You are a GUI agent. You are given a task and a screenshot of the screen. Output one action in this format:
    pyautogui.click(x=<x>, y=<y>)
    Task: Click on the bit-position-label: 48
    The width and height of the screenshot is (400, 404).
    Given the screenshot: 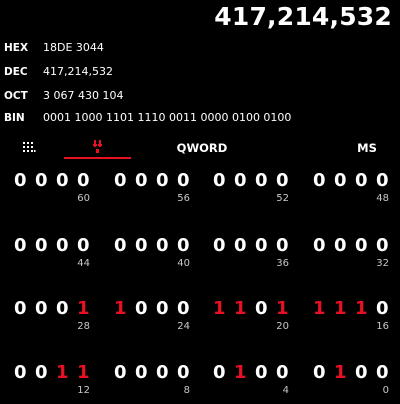 What is the action you would take?
    pyautogui.click(x=382, y=198)
    